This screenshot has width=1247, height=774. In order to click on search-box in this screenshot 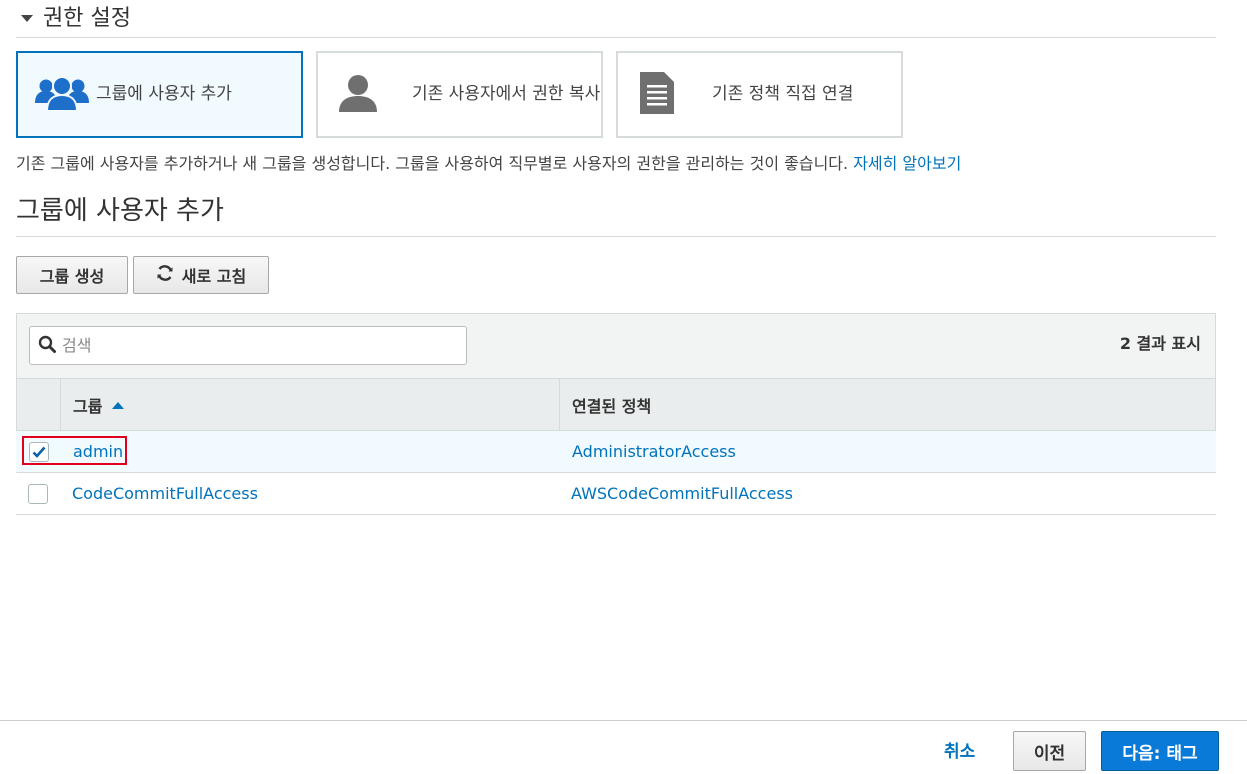, I will do `click(248, 345)`.